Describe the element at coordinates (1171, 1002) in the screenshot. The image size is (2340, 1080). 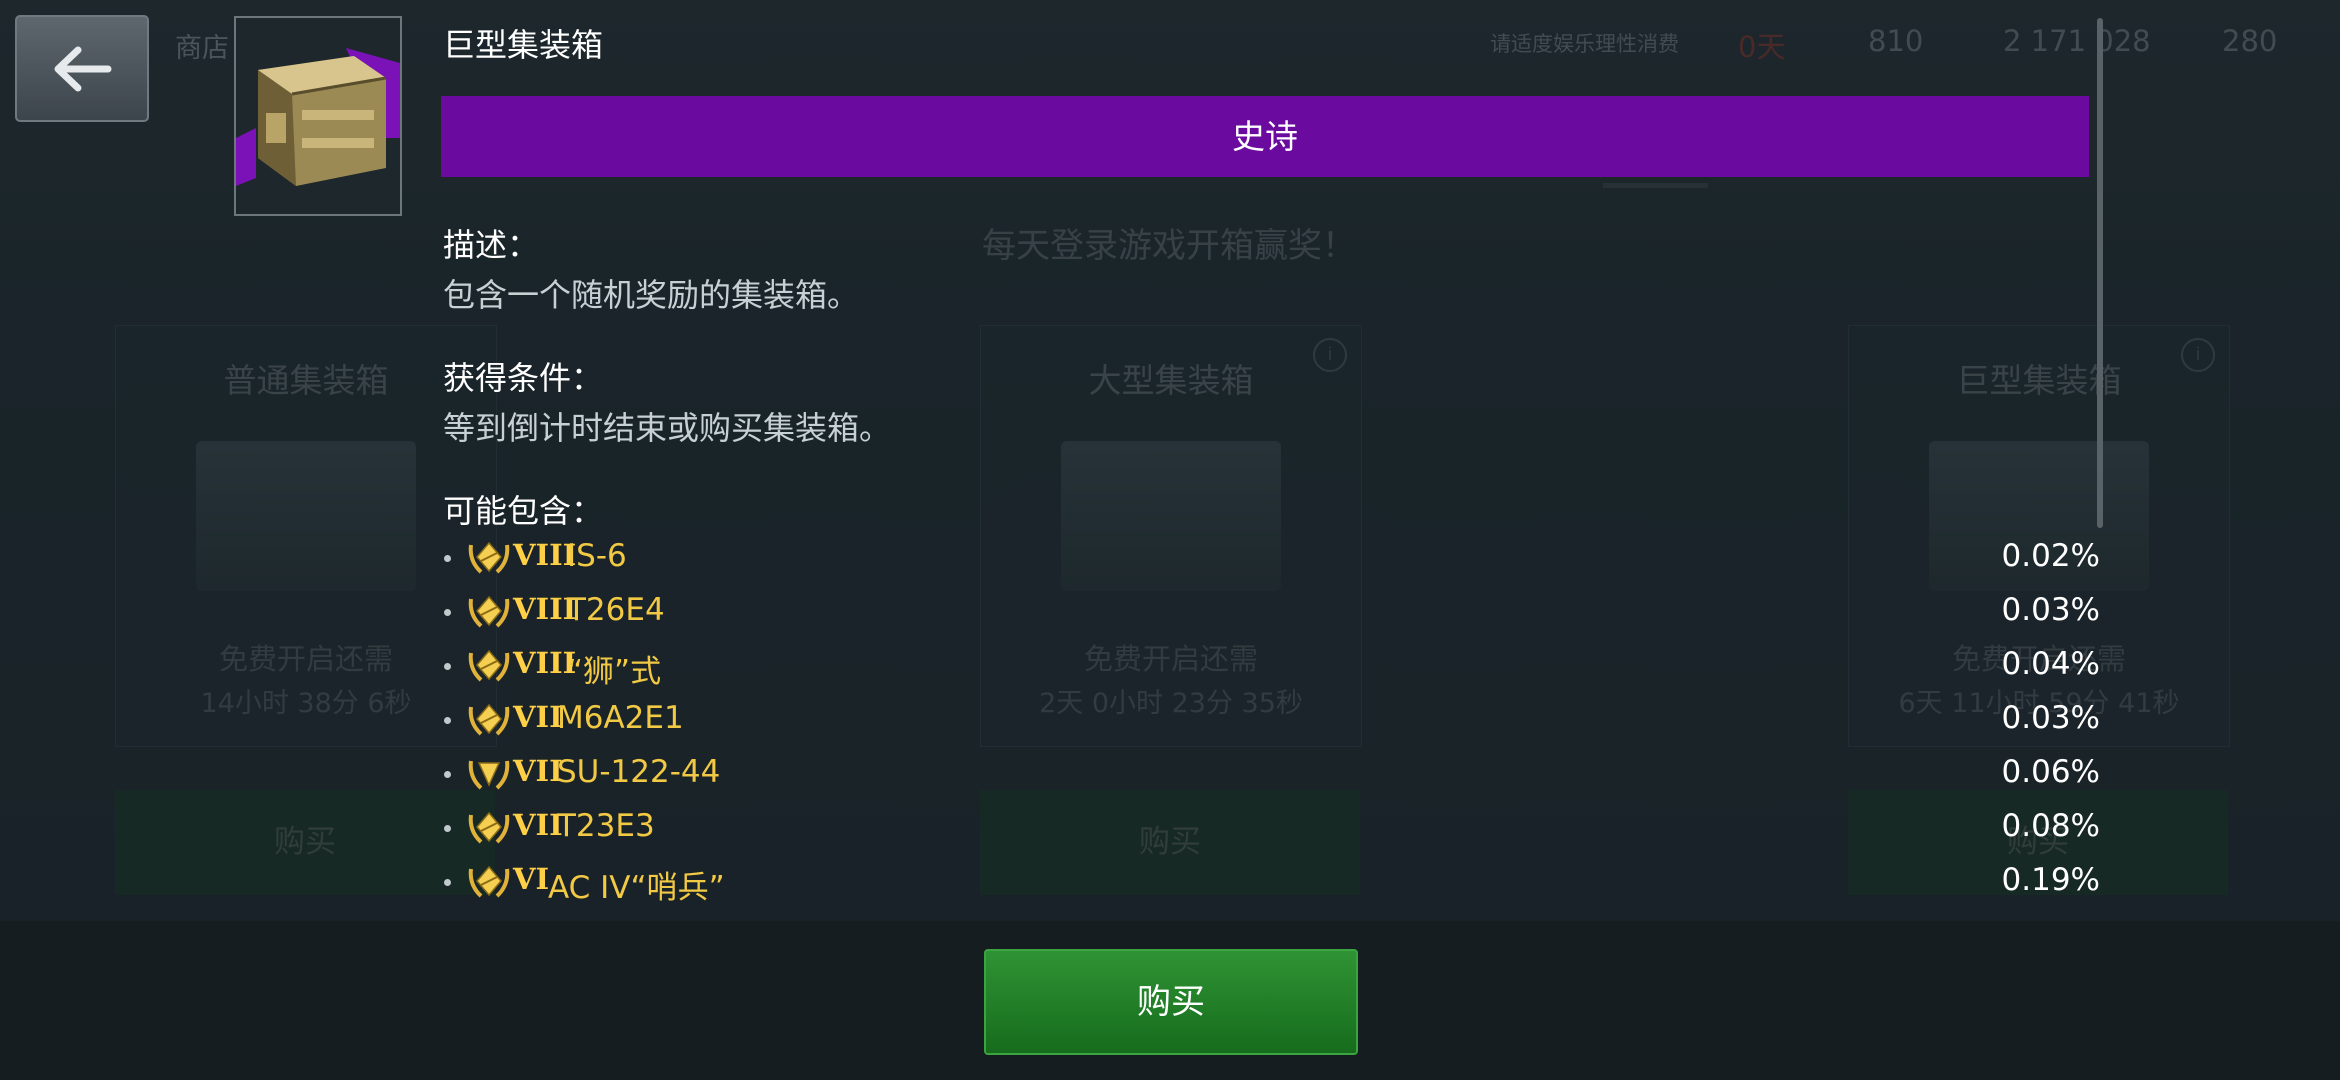
I see `buy-button: 购买` at that location.